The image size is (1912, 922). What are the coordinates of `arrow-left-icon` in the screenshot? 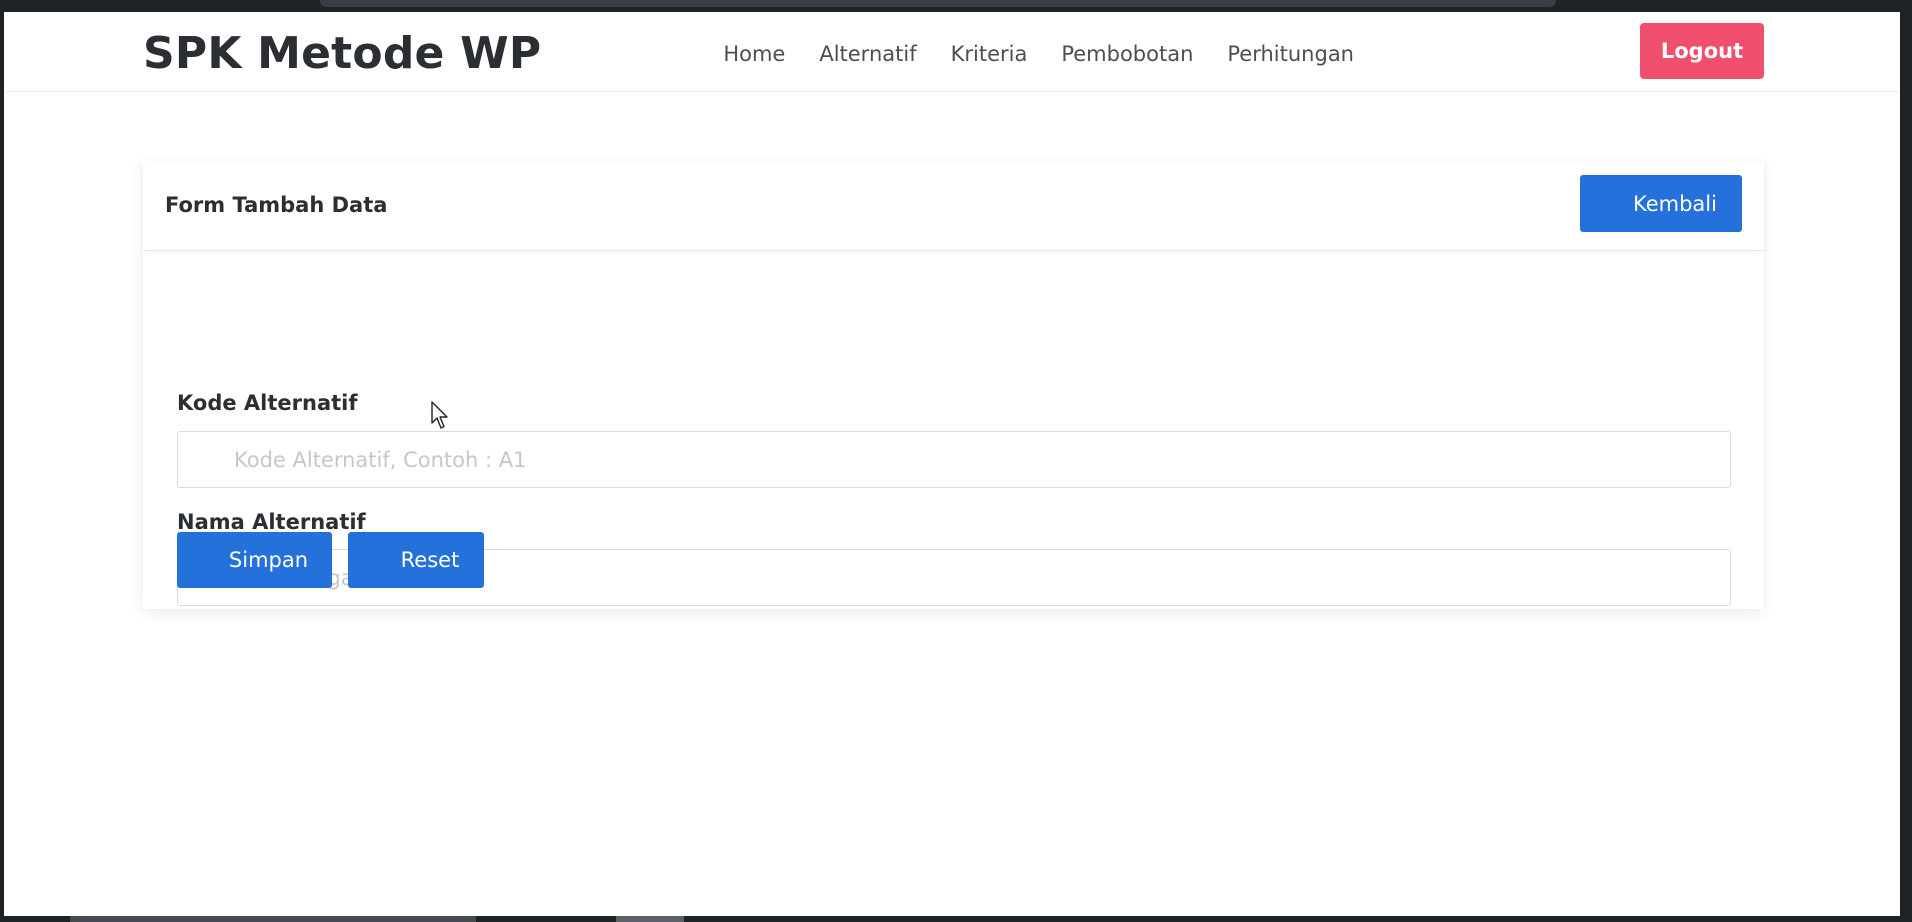 It's located at (1614, 204).